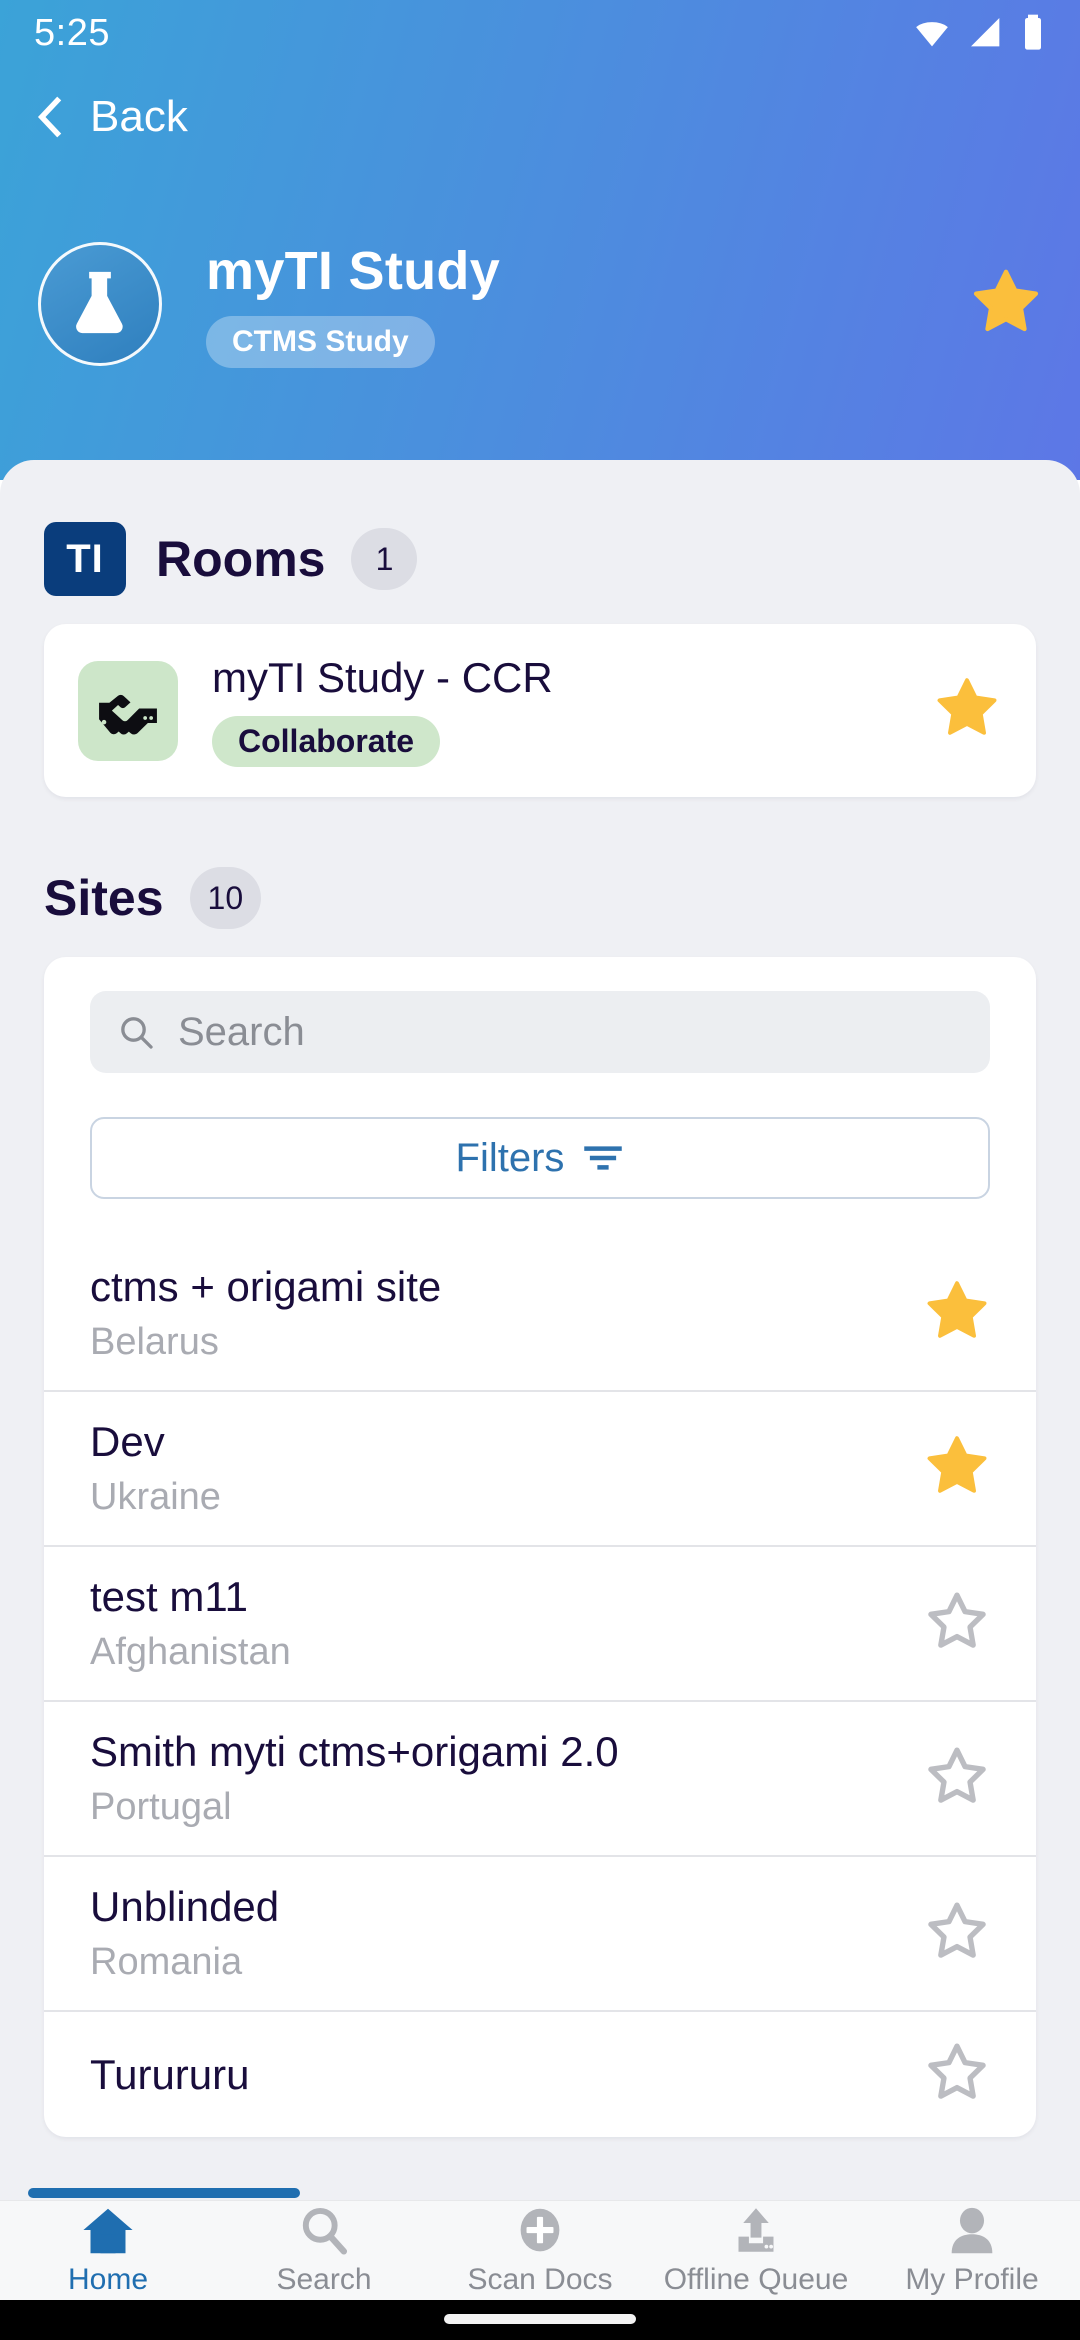  I want to click on rooms-section-header: TI Rooms 1, so click(540, 559).